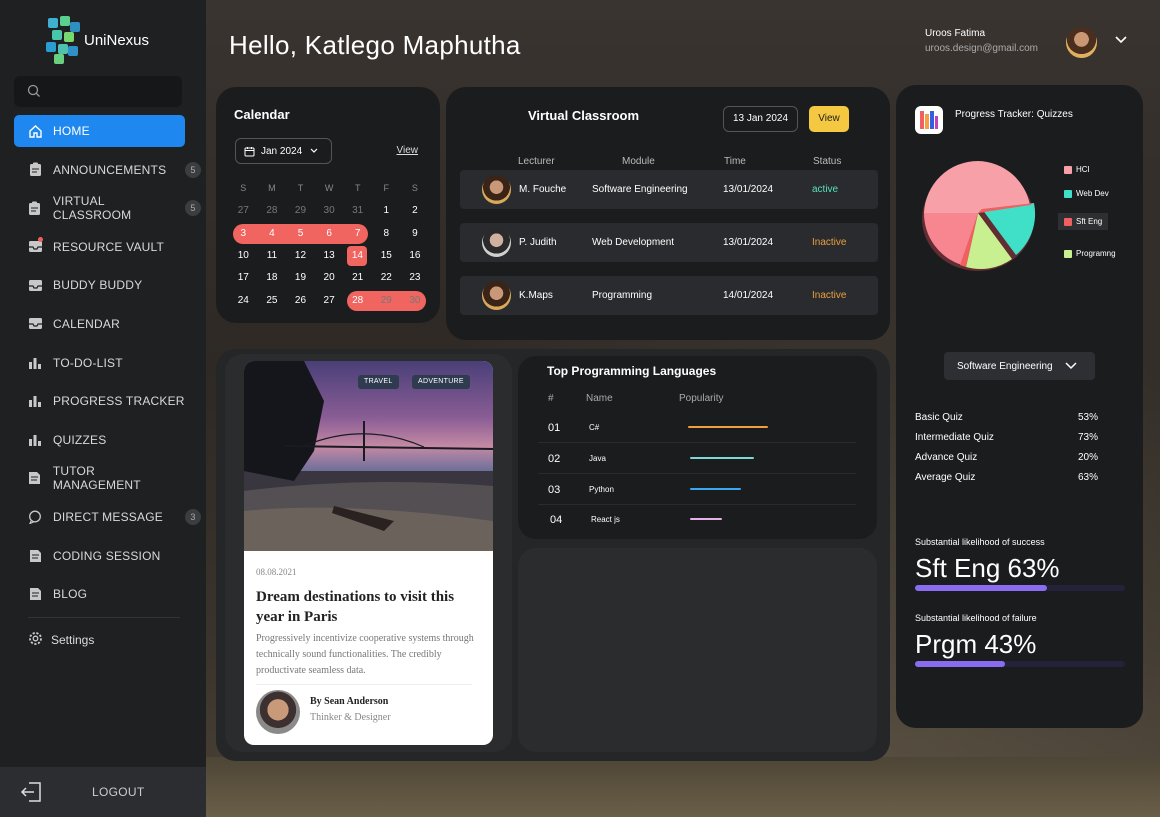 Image resolution: width=1160 pixels, height=817 pixels. I want to click on clipboard-icon, so click(35, 170).